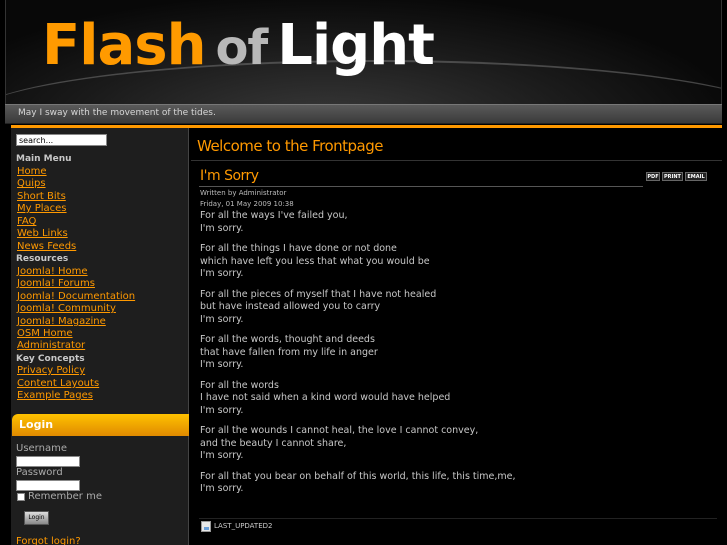 The image size is (727, 545). Describe the element at coordinates (48, 540) in the screenshot. I see `forgot-login-link: Forgot login?` at that location.